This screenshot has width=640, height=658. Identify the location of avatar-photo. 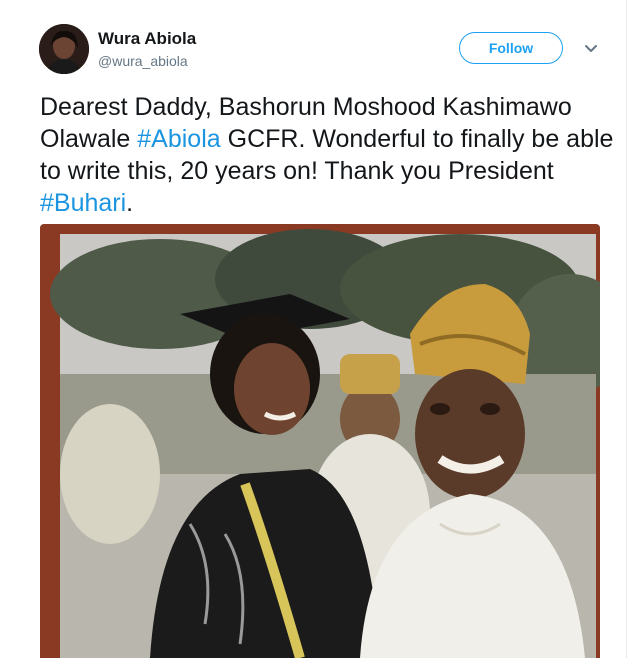
(64, 49).